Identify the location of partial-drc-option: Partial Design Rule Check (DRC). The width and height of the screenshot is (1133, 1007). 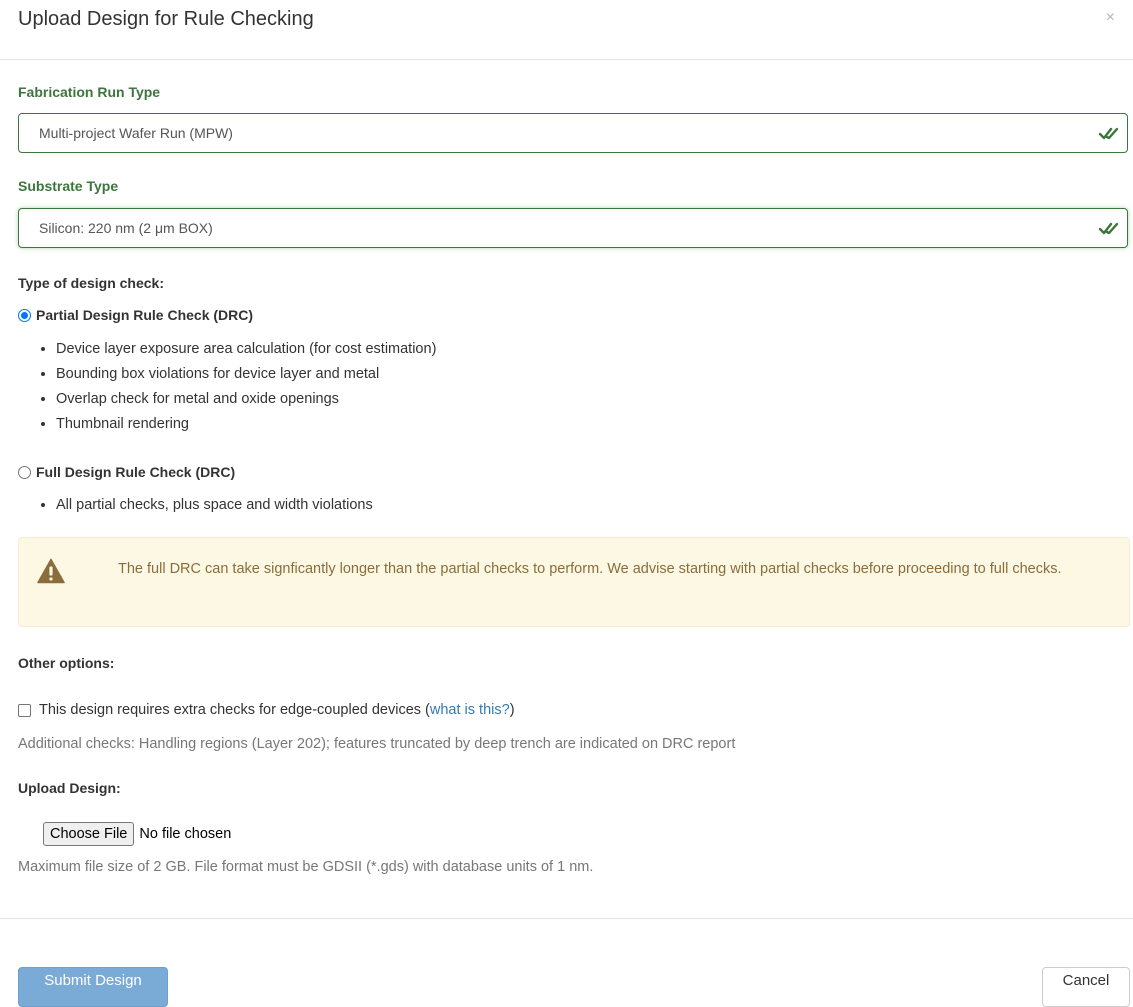
(135, 315).